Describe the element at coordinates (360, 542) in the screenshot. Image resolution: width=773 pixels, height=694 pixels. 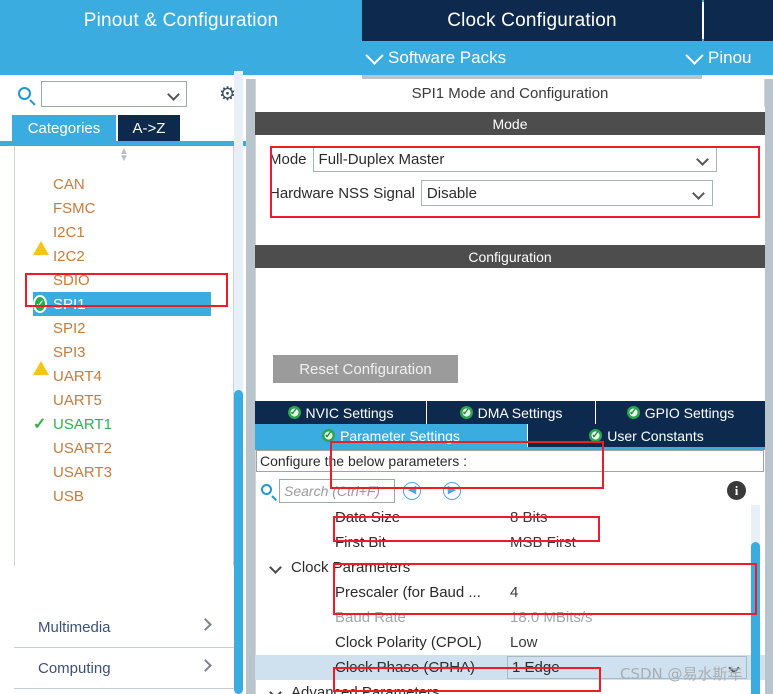
I see `param-name: First Bit` at that location.